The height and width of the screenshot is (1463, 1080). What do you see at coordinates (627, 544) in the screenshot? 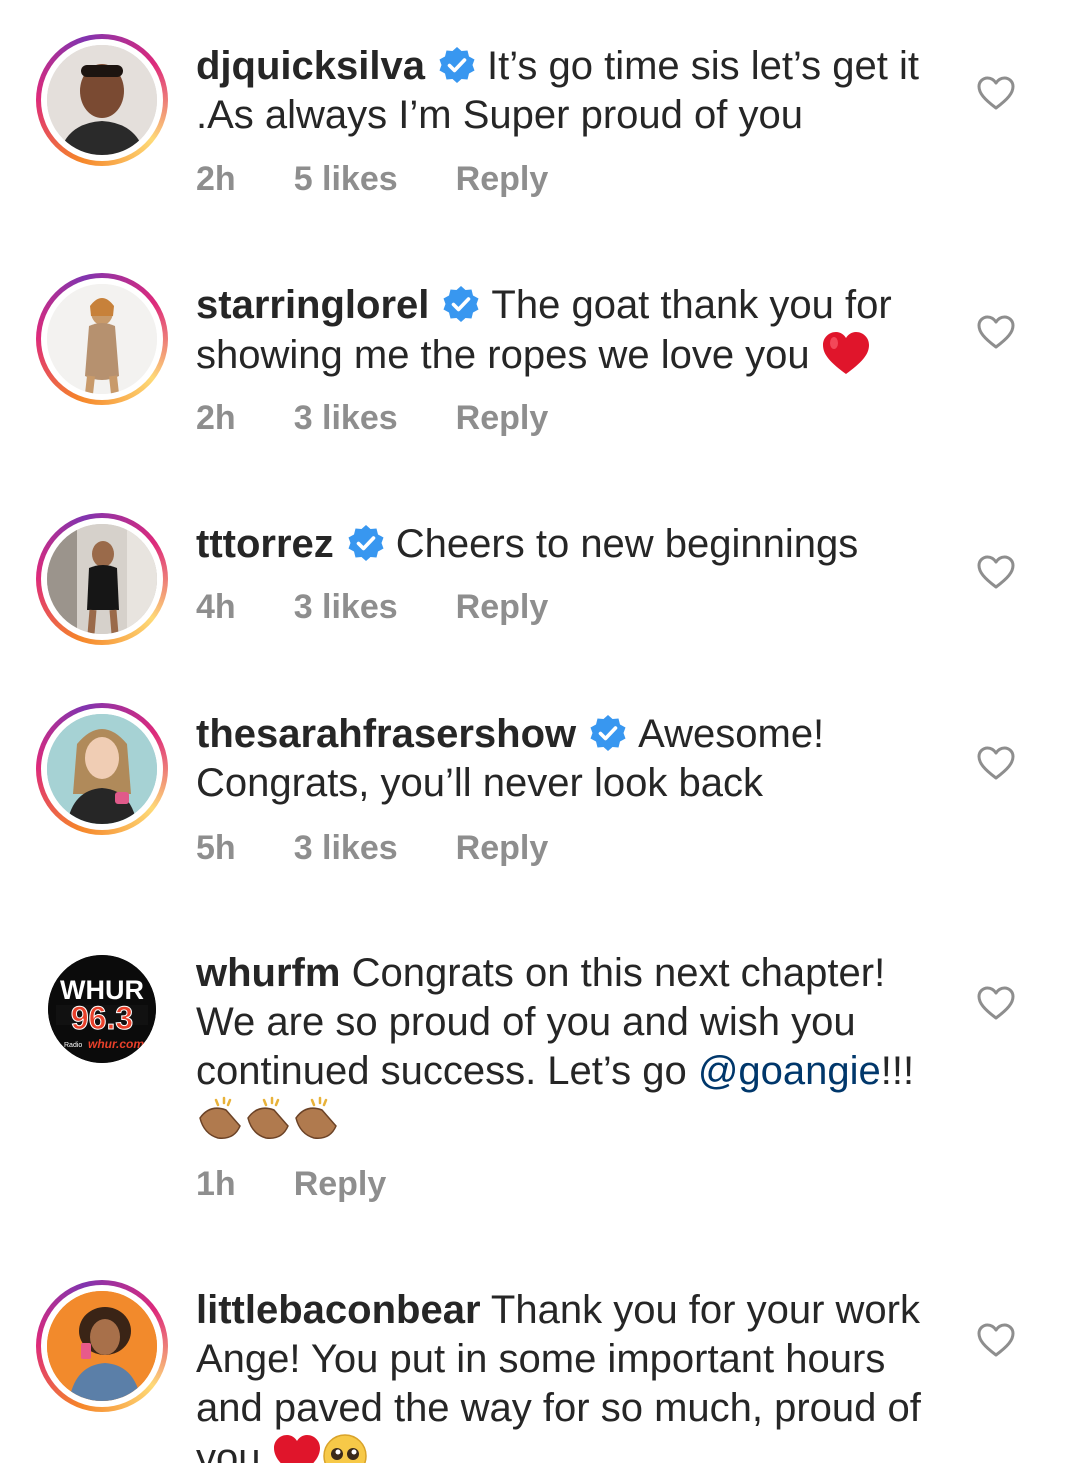
I see `comment-text: Cheers to new beginnings` at bounding box center [627, 544].